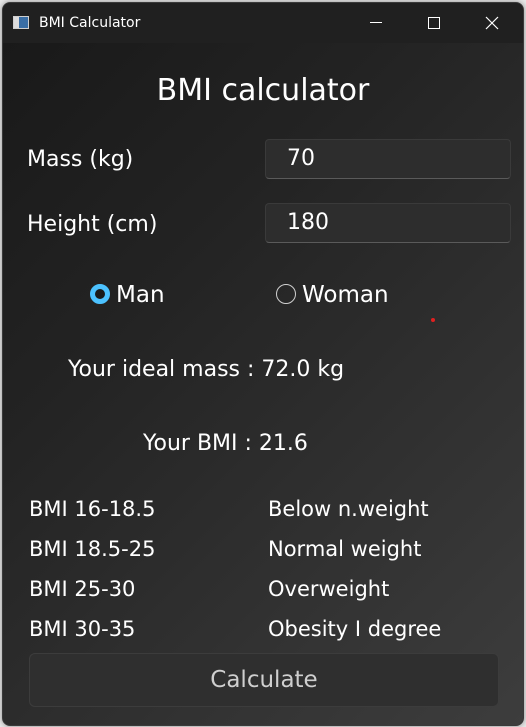 This screenshot has width=526, height=727. I want to click on close-icon, so click(492, 23).